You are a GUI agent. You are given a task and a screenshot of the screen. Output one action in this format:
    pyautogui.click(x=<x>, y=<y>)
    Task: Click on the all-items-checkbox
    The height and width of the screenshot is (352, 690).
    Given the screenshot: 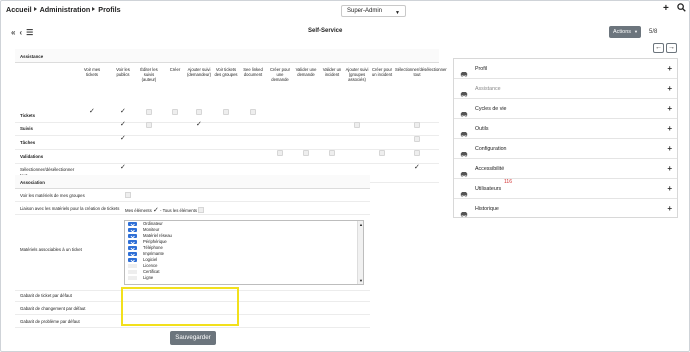 What is the action you would take?
    pyautogui.click(x=201, y=210)
    